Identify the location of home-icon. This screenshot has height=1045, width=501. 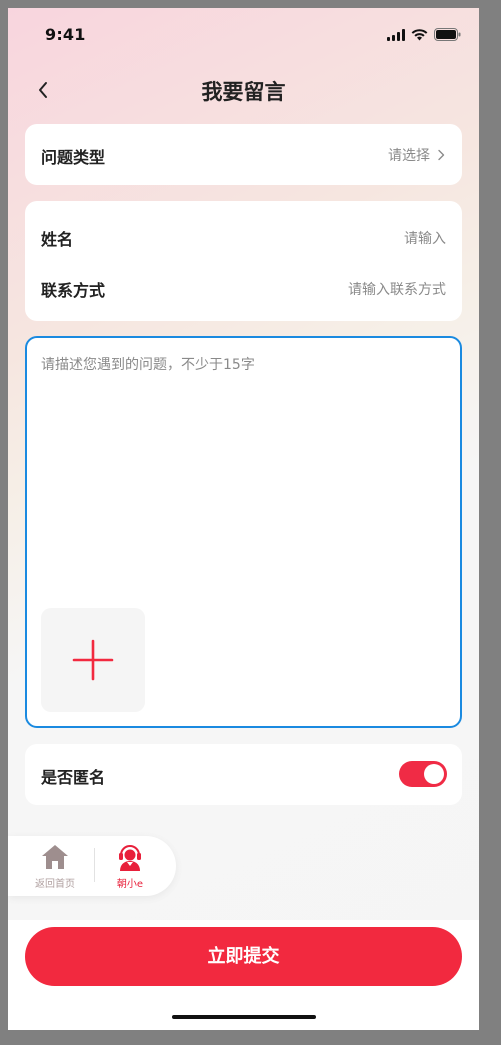
(55, 857).